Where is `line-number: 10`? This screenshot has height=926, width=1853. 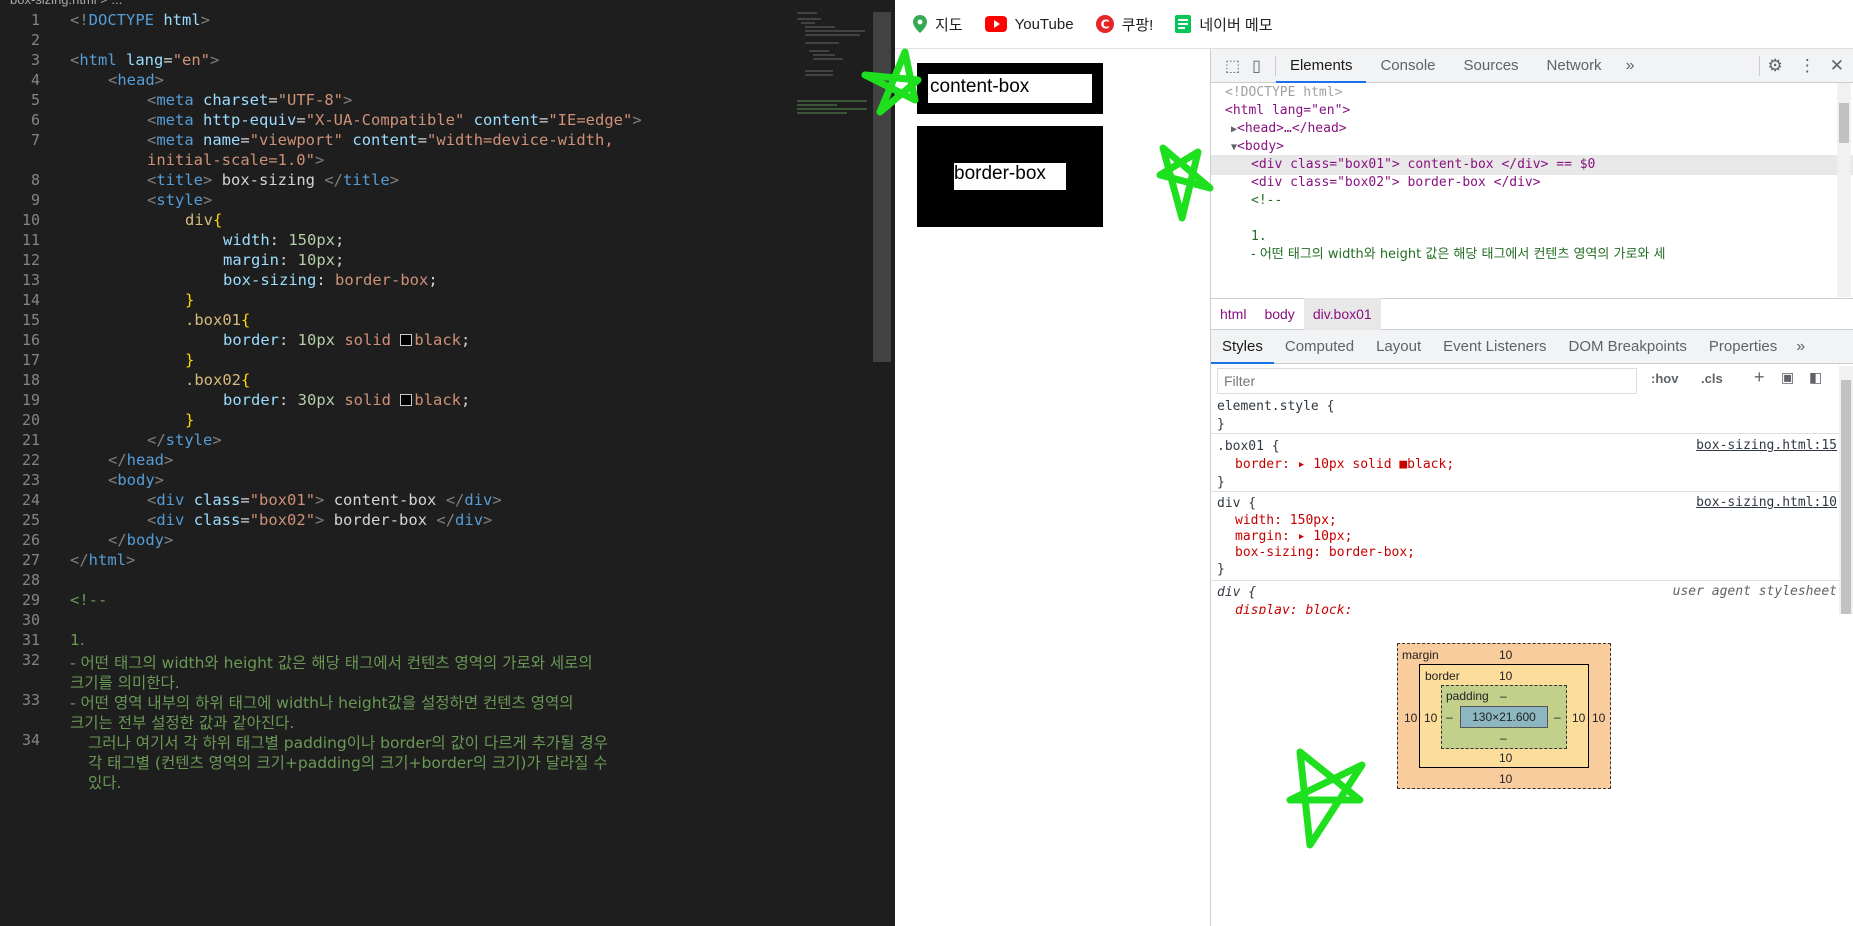
line-number: 10 is located at coordinates (30, 220).